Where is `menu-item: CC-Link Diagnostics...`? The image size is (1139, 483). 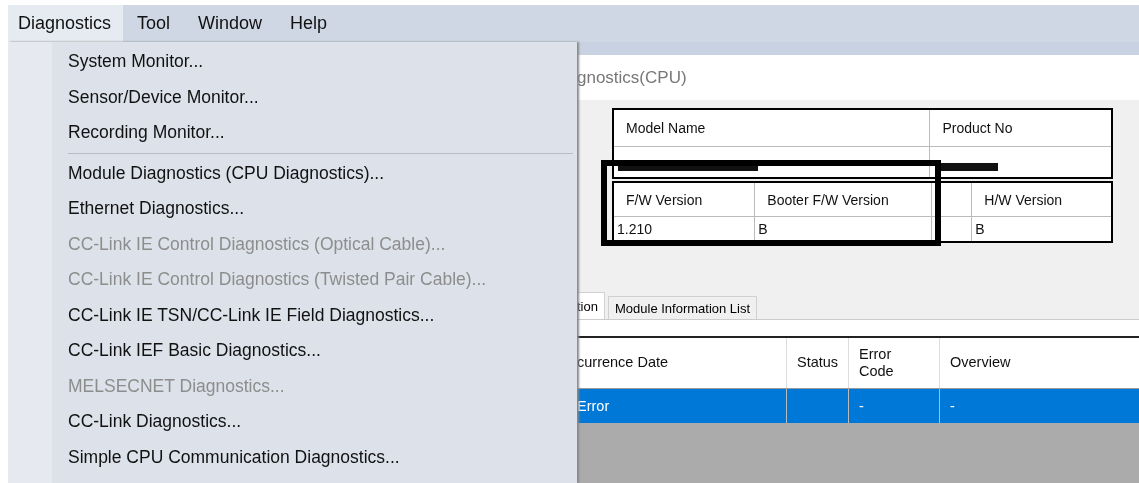
menu-item: CC-Link Diagnostics... is located at coordinates (322, 422).